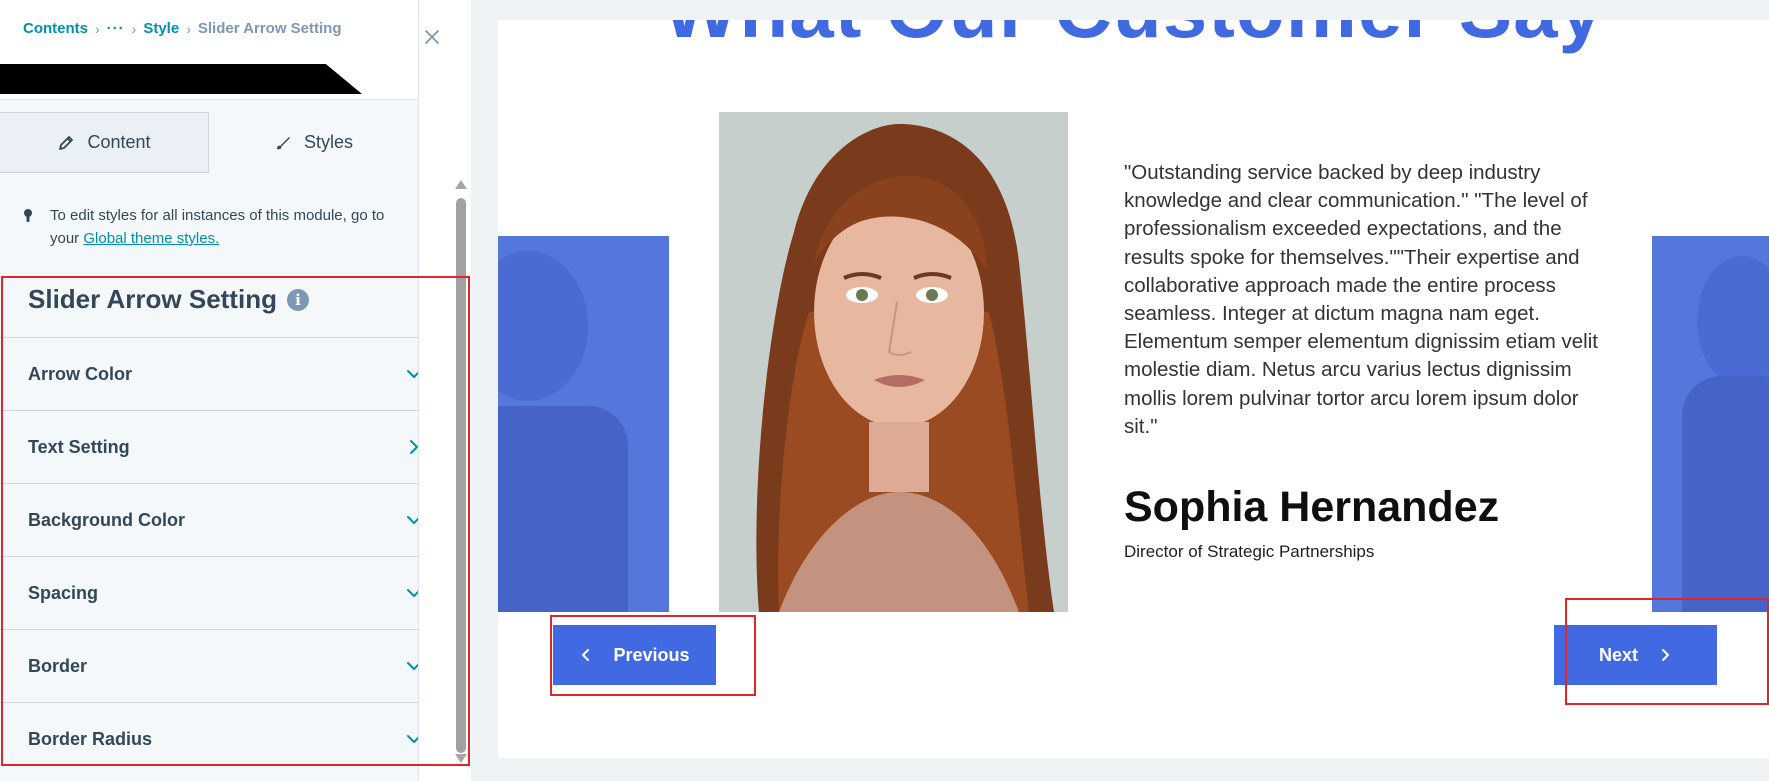 This screenshot has width=1769, height=781. What do you see at coordinates (181, 79) in the screenshot?
I see `redacted-module-name` at bounding box center [181, 79].